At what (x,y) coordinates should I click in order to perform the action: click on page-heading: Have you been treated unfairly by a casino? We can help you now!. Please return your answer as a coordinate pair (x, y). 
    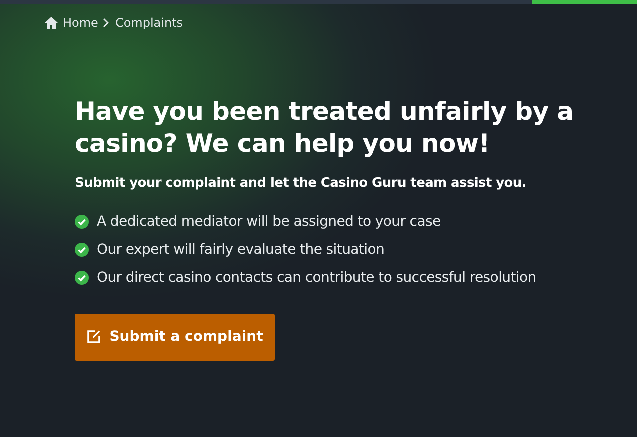
    Looking at the image, I should click on (325, 128).